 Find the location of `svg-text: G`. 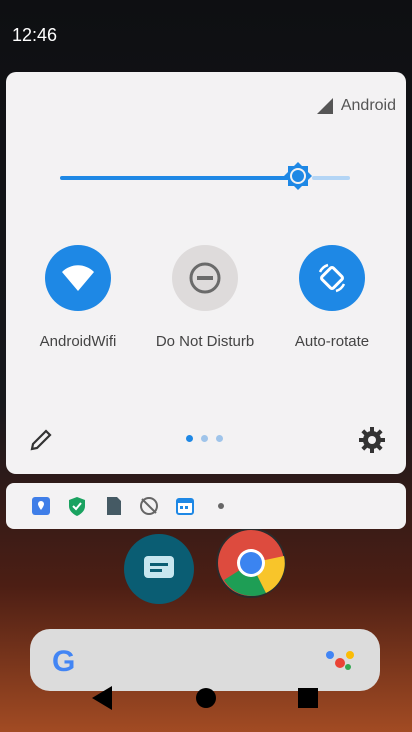

svg-text: G is located at coordinates (63, 661).